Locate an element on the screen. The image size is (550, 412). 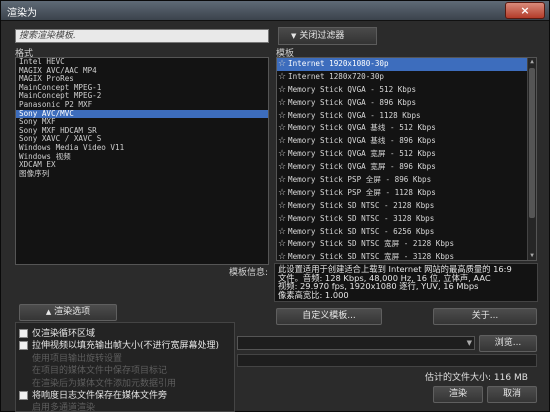
template-list-item: ☆ Memory Stick SD NTSC - 3128 Kbps is located at coordinates (406, 219).